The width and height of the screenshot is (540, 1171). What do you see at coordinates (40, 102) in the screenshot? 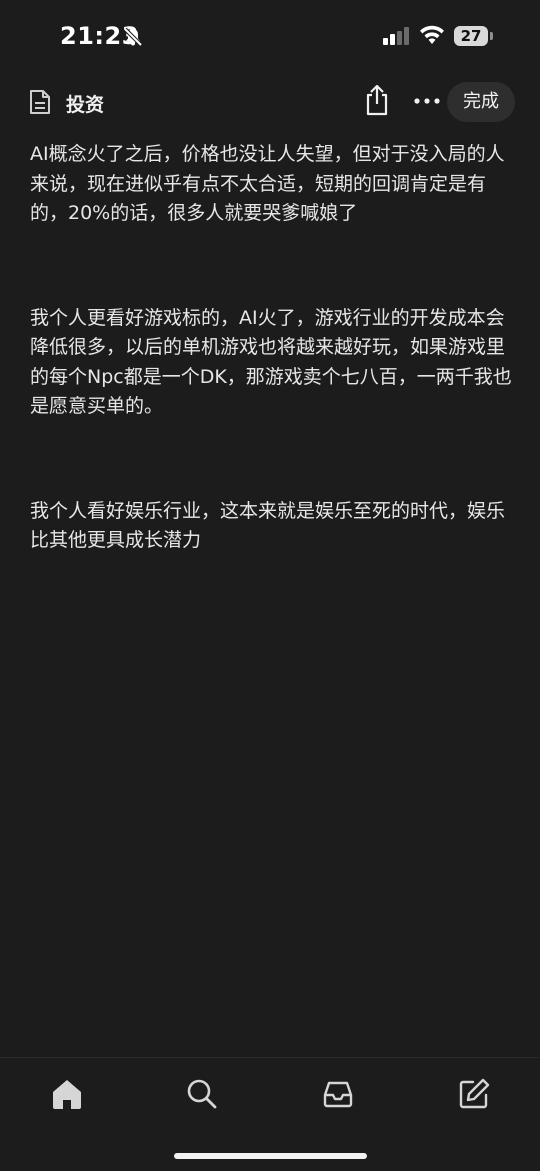
I see `document-icon` at bounding box center [40, 102].